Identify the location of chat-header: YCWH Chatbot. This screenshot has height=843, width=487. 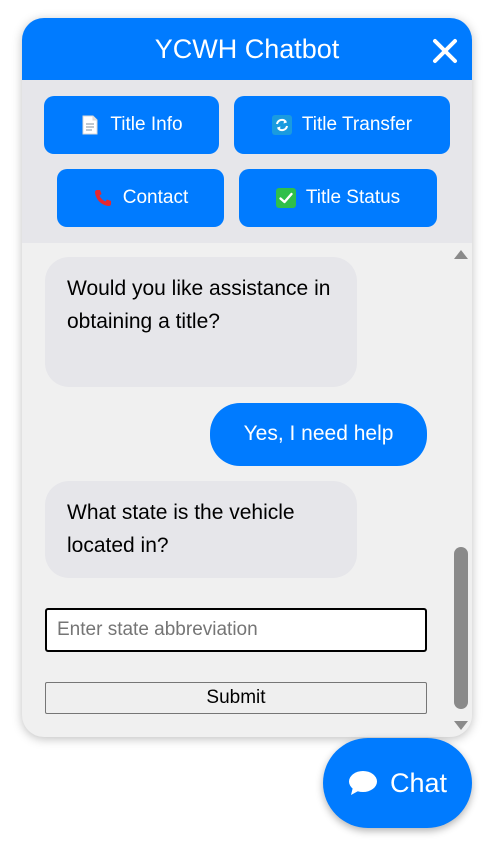
(247, 49).